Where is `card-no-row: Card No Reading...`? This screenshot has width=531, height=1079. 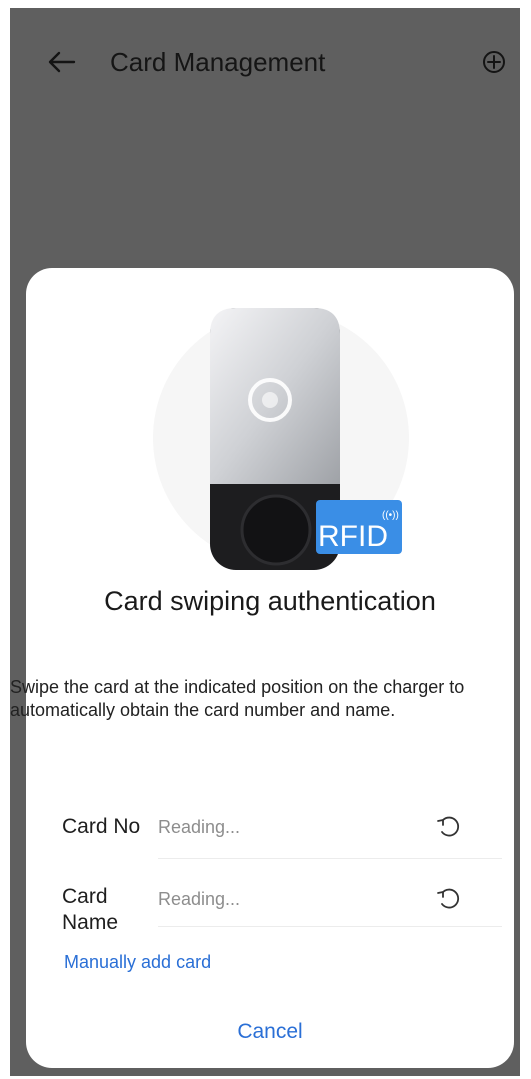
card-no-row: Card No Reading... is located at coordinates (282, 833).